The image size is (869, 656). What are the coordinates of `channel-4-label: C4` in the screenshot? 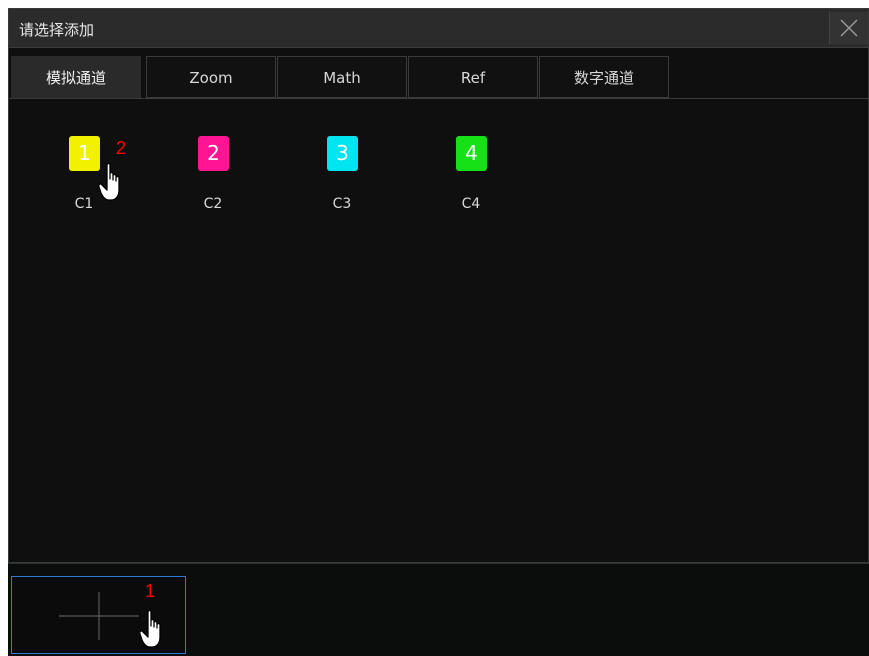 It's located at (471, 204).